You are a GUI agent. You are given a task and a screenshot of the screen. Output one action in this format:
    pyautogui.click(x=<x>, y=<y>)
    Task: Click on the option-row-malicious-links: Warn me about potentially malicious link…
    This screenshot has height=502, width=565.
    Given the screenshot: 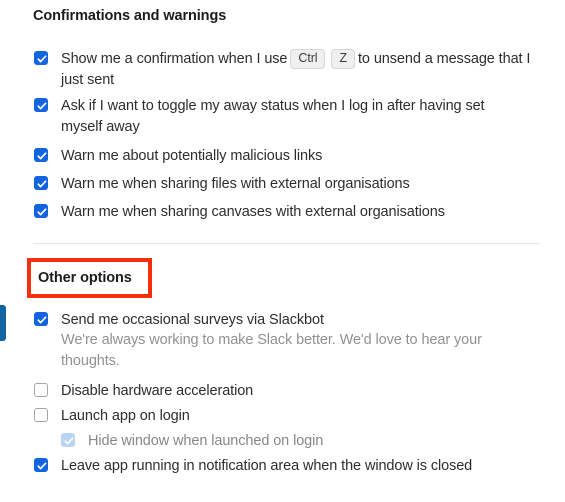 What is the action you would take?
    pyautogui.click(x=274, y=156)
    